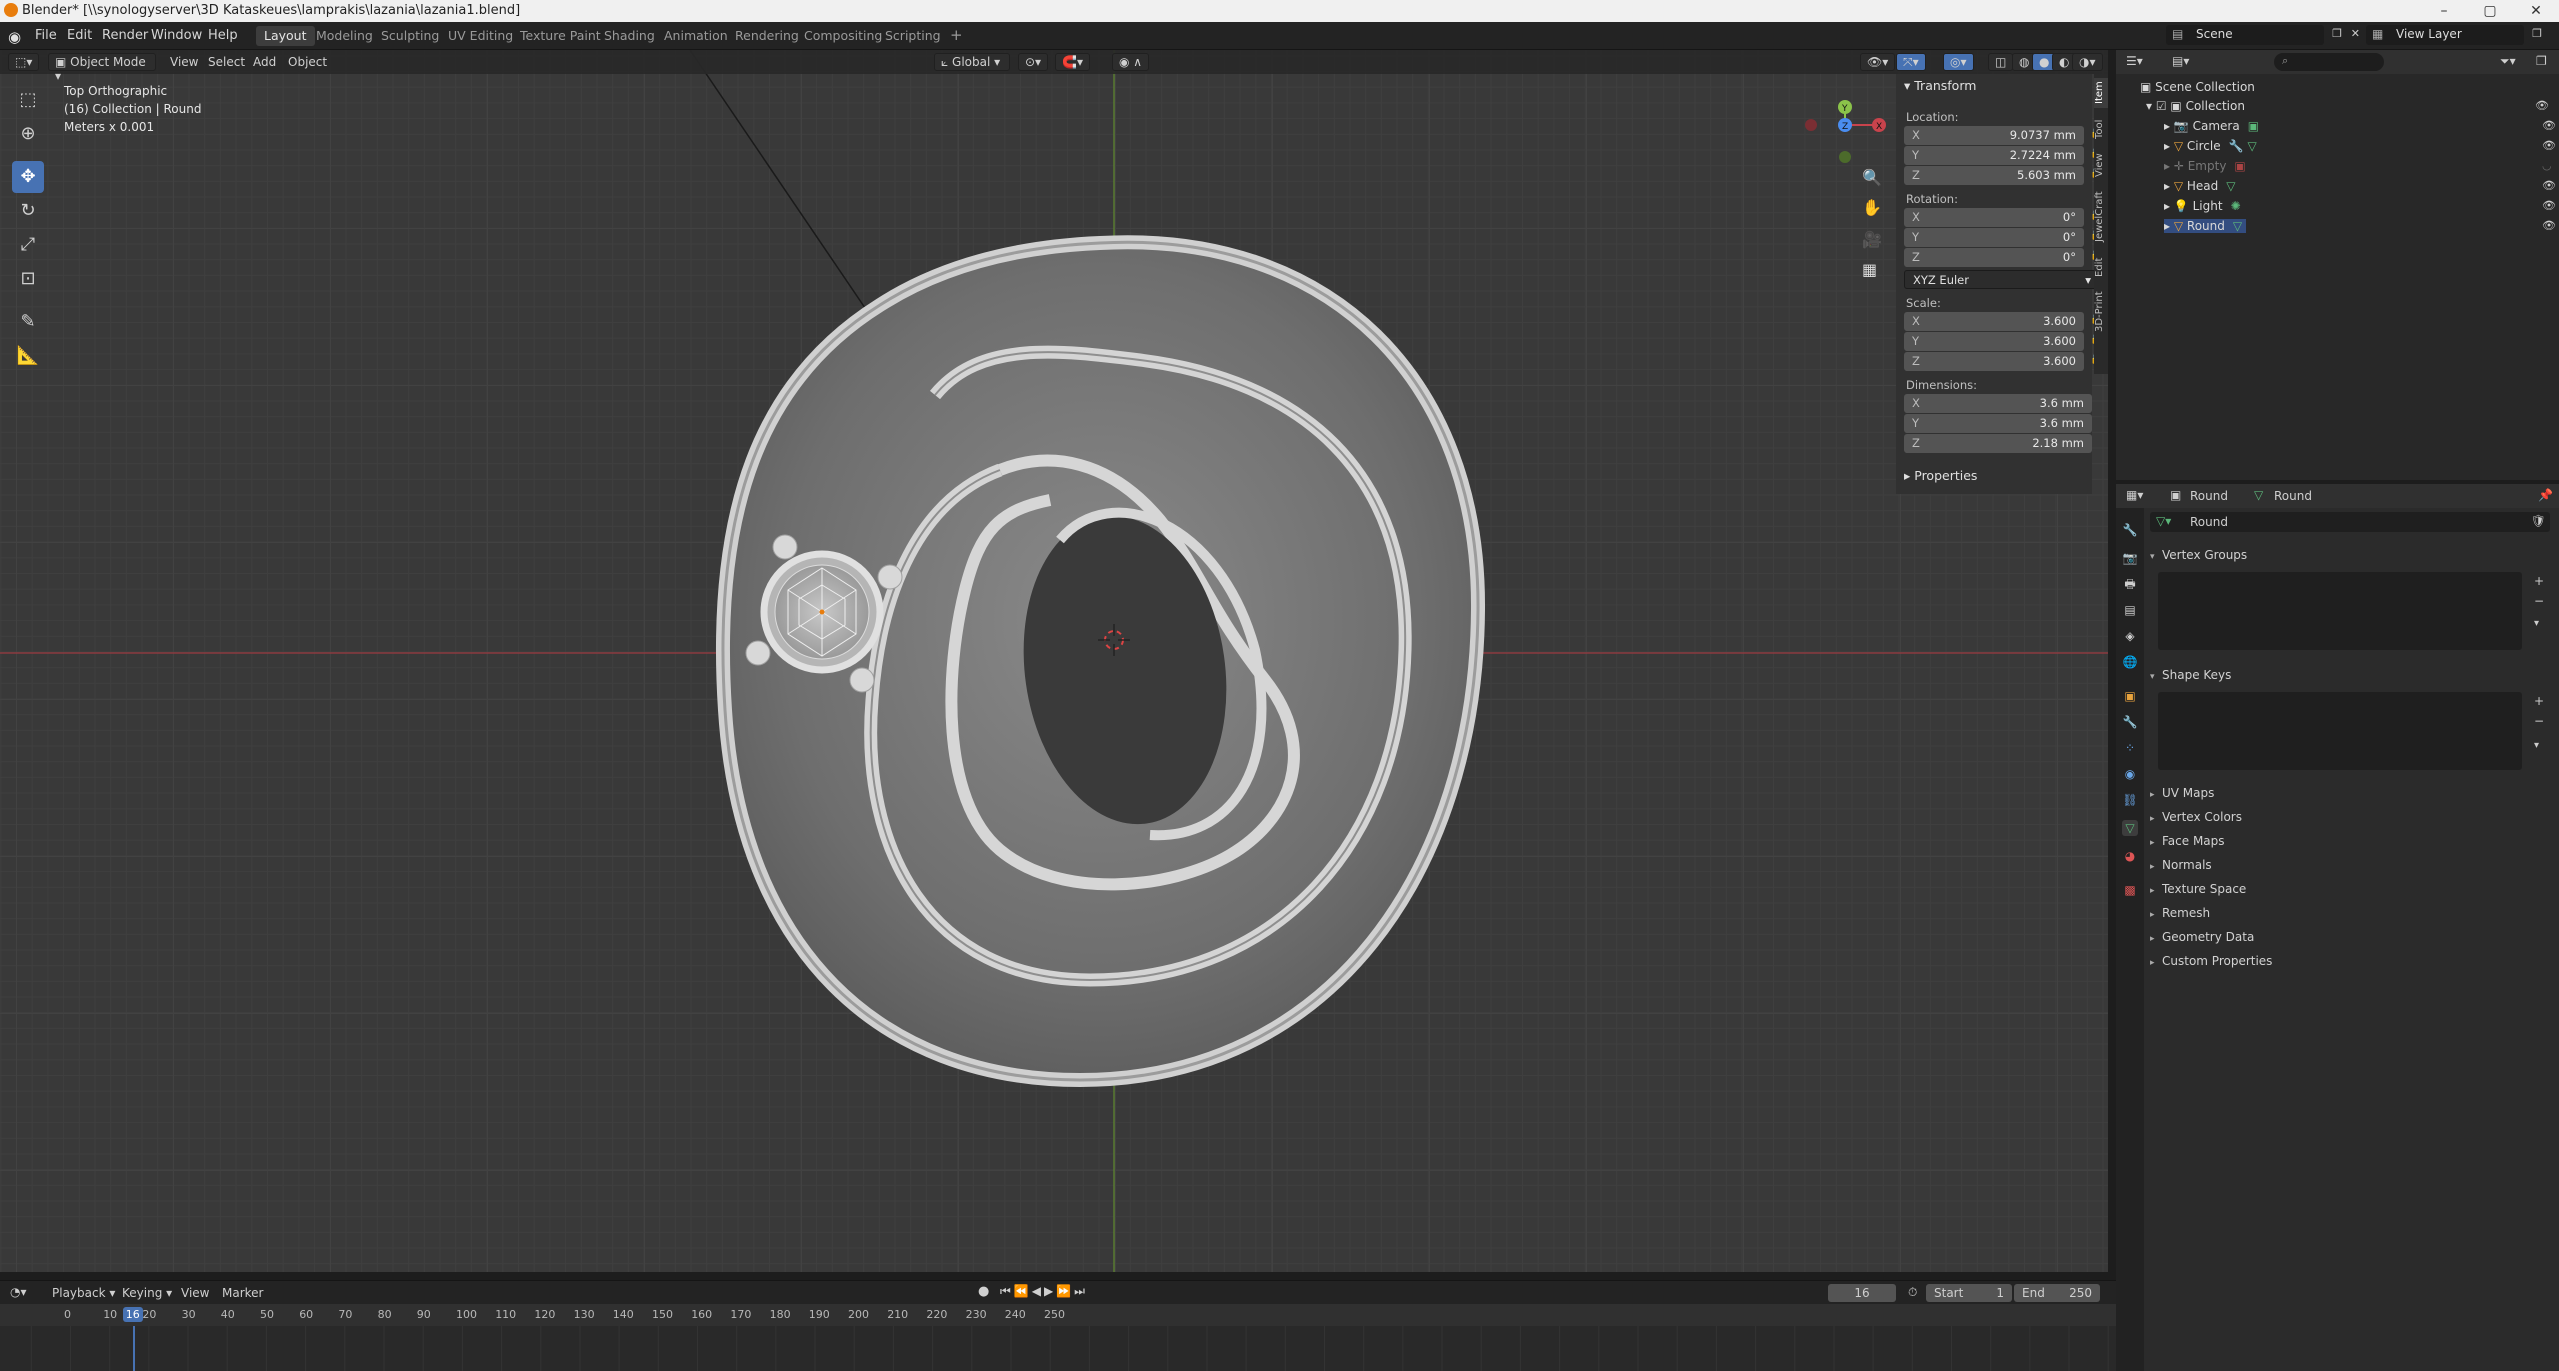 Image resolution: width=2559 pixels, height=1371 pixels. Describe the element at coordinates (1998, 423) in the screenshot. I see `dimensions-y-field: Y 3.6 mm` at that location.